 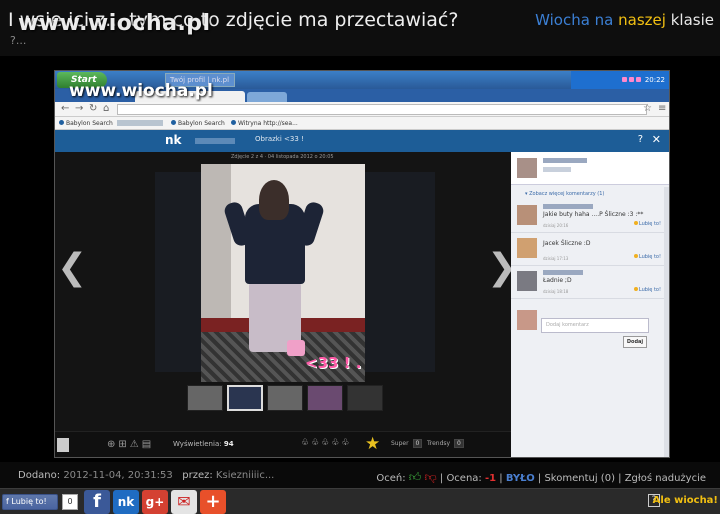 What do you see at coordinates (113, 444) in the screenshot?
I see `zoom-icon: ⊕` at bounding box center [113, 444].